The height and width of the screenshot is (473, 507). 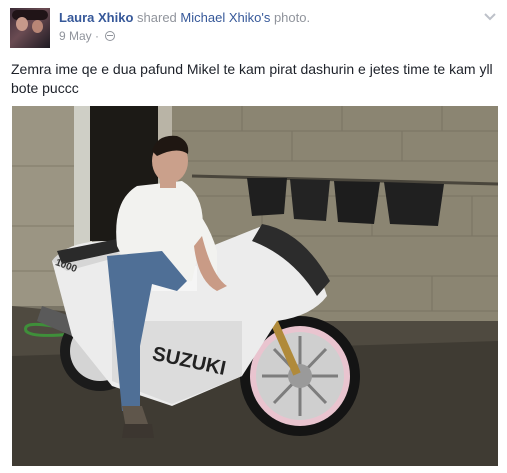 I want to click on post-meta: 9 May ·, so click(x=87, y=36).